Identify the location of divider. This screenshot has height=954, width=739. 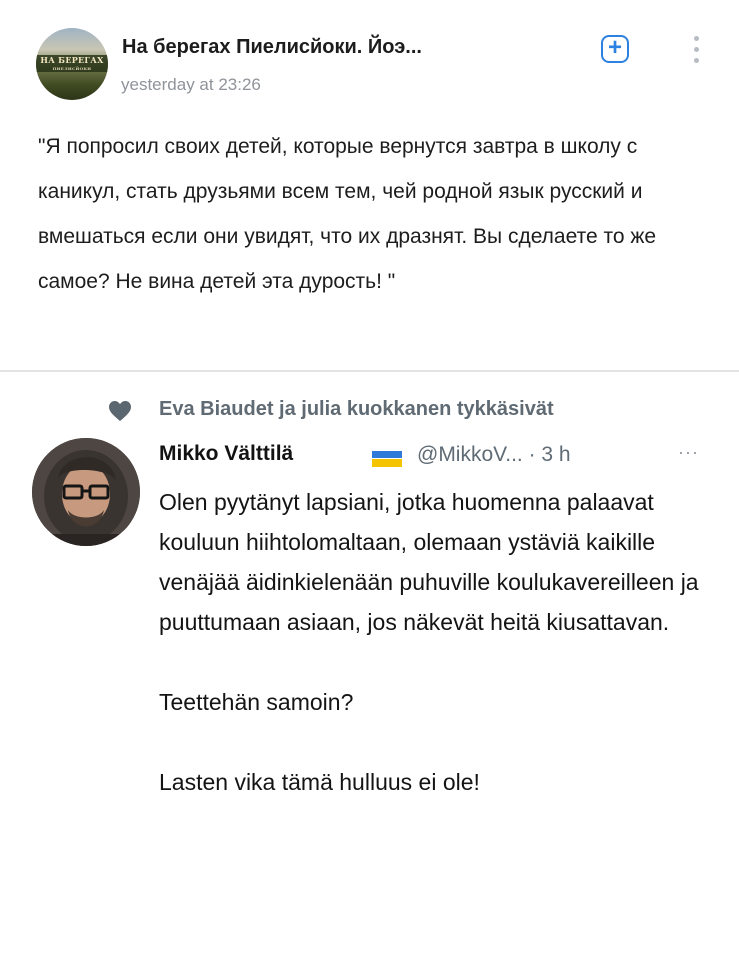
(369, 371).